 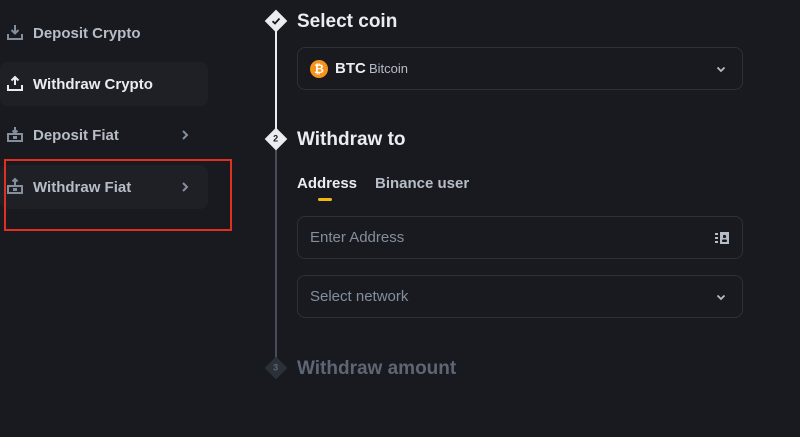 I want to click on active-tab-indicator, so click(x=325, y=199).